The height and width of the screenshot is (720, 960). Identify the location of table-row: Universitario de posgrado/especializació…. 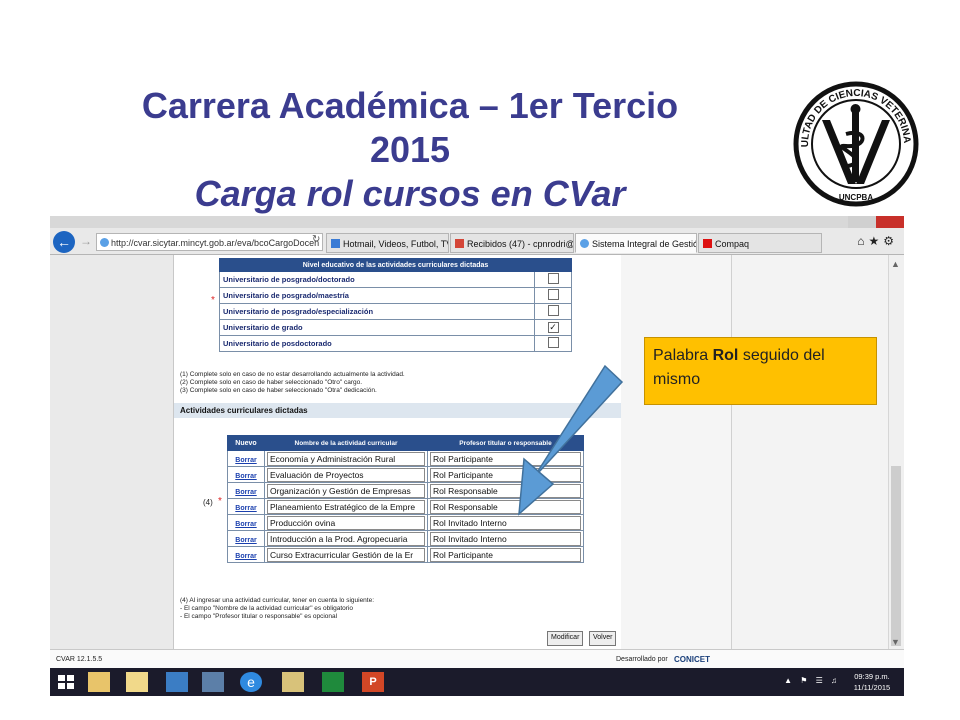
(395, 311).